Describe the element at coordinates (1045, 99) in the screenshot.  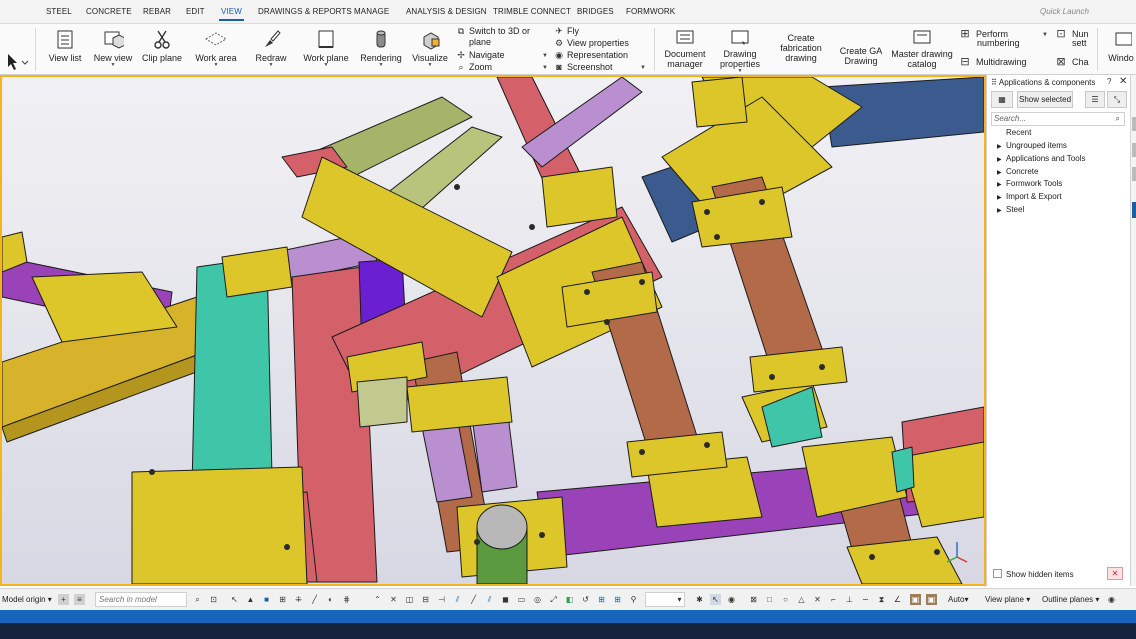
I see `show-selected-button: Show selected` at that location.